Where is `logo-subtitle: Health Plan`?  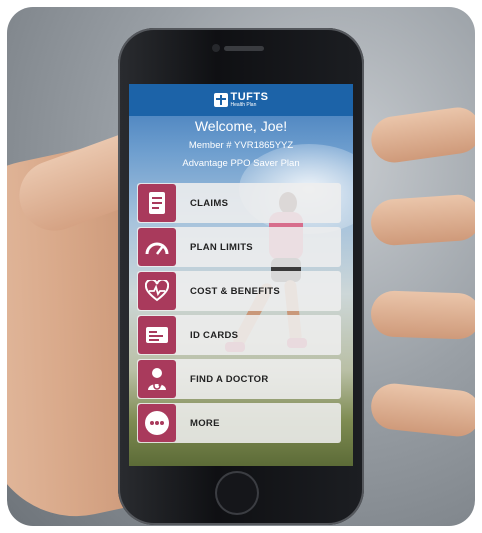 logo-subtitle: Health Plan is located at coordinates (243, 105).